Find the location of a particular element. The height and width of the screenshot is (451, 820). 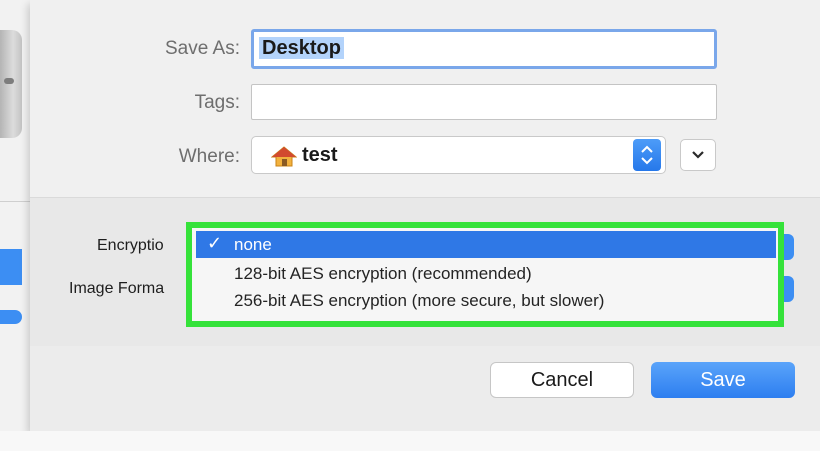

tags-label: Tags: is located at coordinates (217, 102).